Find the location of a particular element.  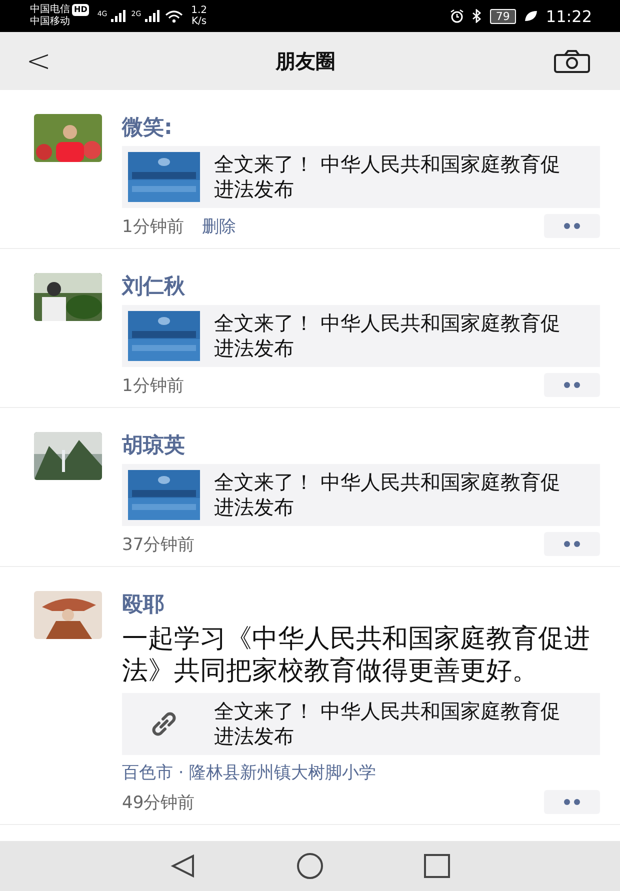

hd-badge: HD is located at coordinates (81, 10).